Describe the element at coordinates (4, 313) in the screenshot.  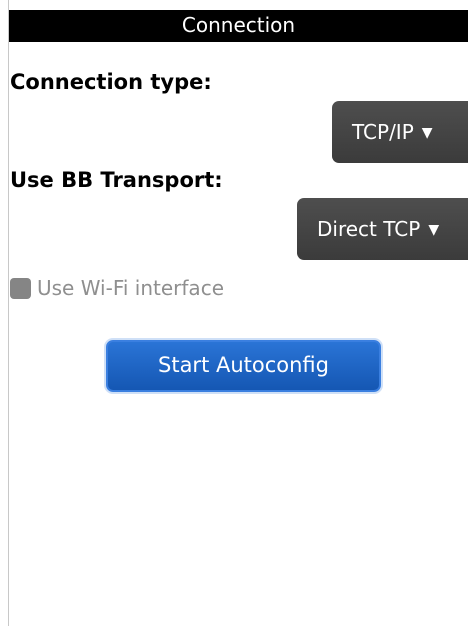
I see `left-edge-border` at that location.